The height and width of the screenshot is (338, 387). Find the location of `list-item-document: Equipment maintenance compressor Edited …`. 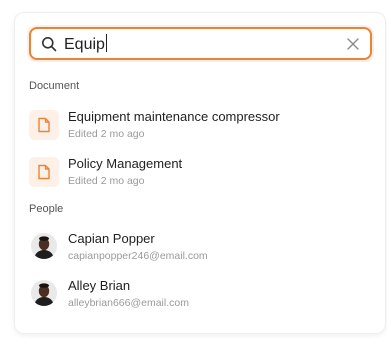

list-item-document: Equipment maintenance compressor Edited … is located at coordinates (200, 125).